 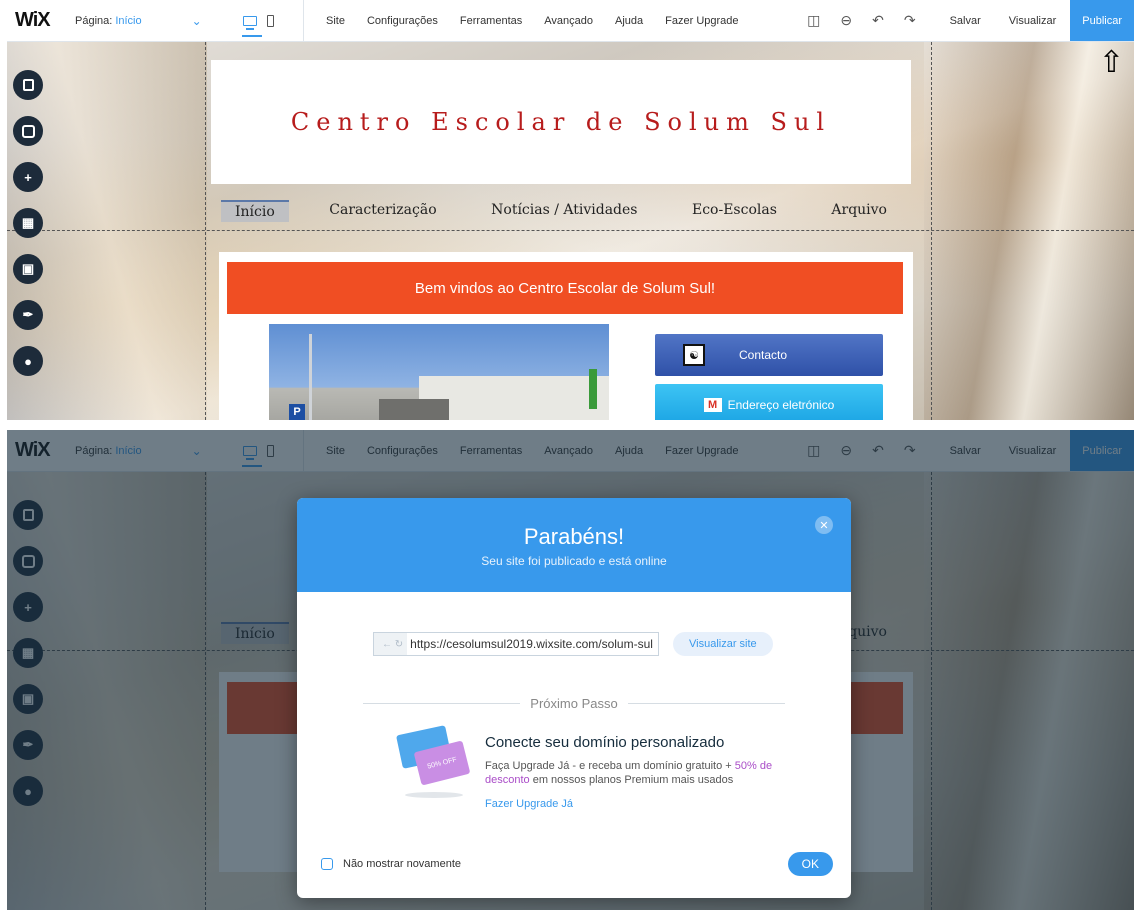 I want to click on page-selector-value: Início, so click(x=128, y=20).